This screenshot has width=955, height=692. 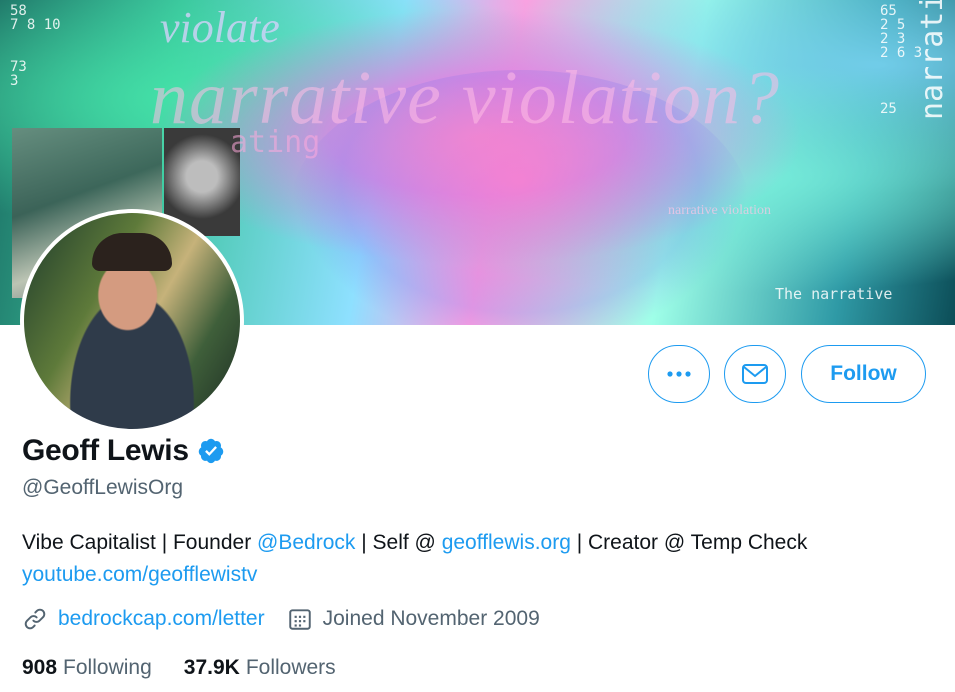 I want to click on profile-handle: @GeoffLewisOrg, so click(x=102, y=487).